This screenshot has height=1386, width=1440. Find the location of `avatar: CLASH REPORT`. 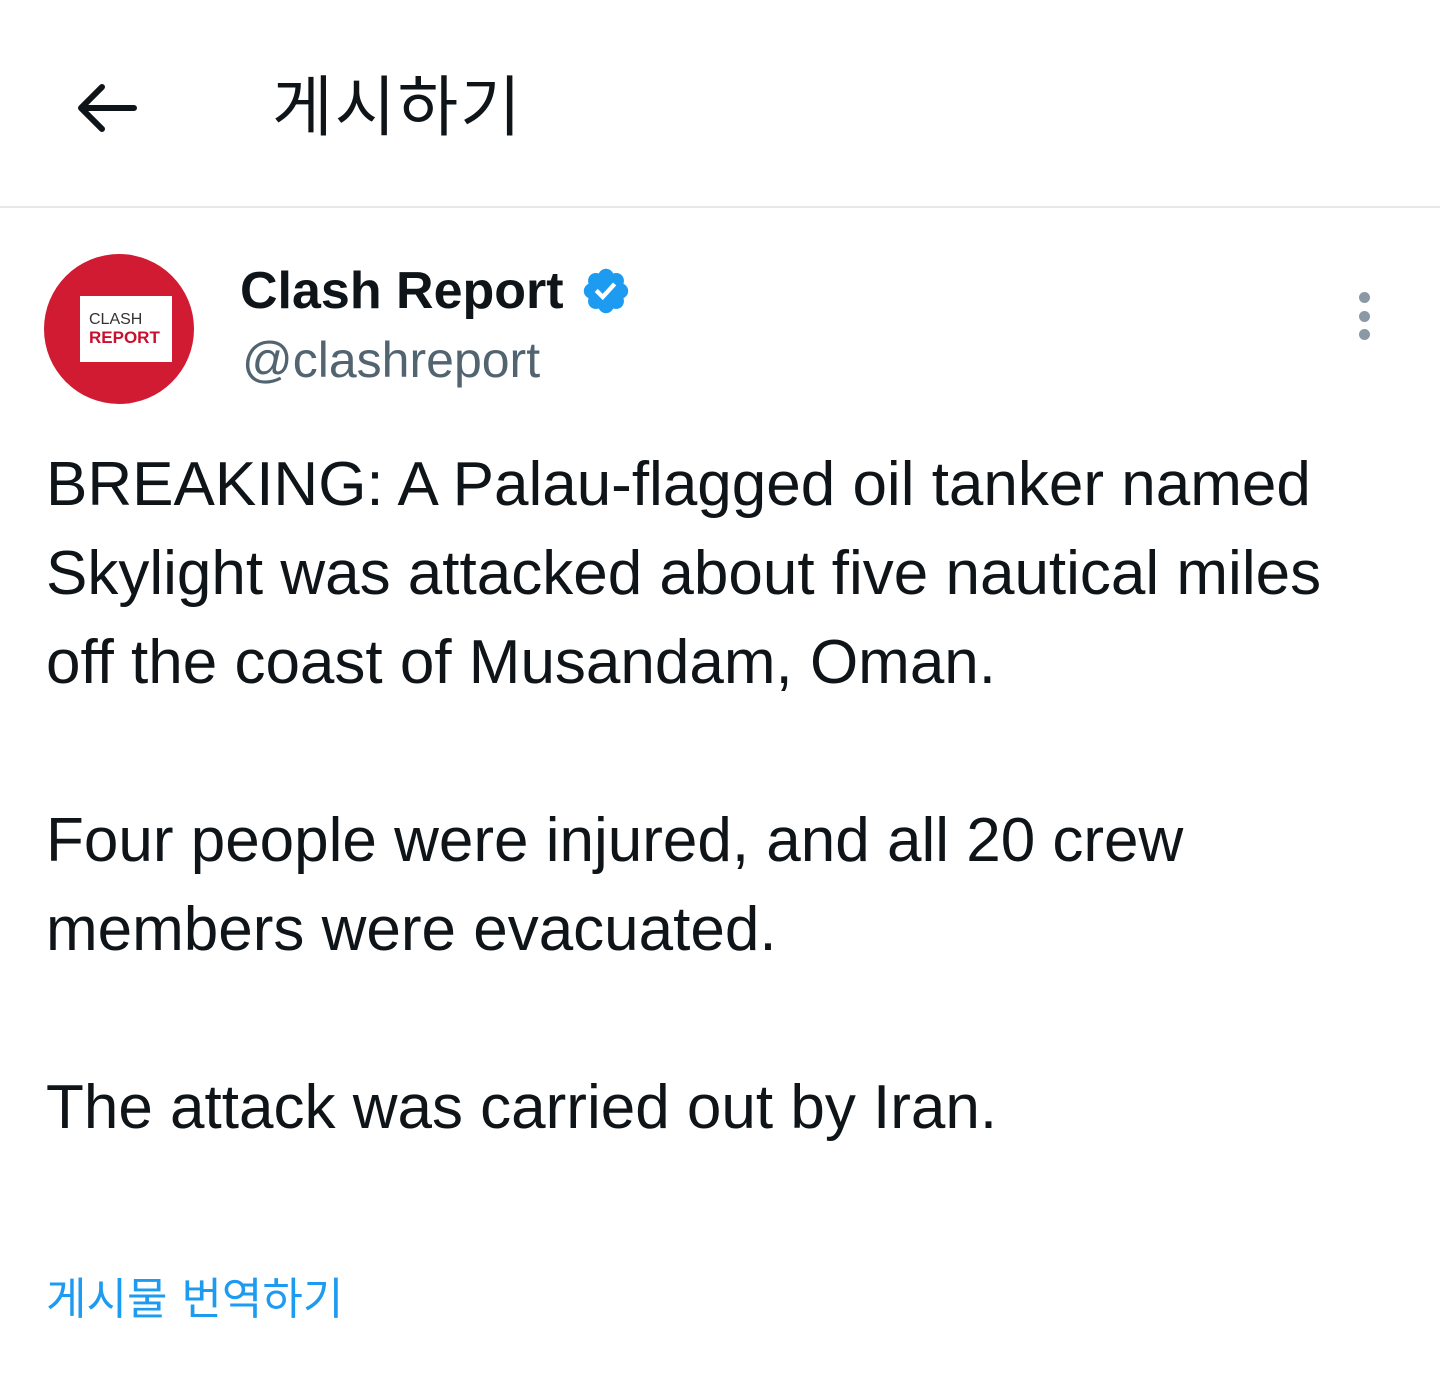

avatar: CLASH REPORT is located at coordinates (119, 329).